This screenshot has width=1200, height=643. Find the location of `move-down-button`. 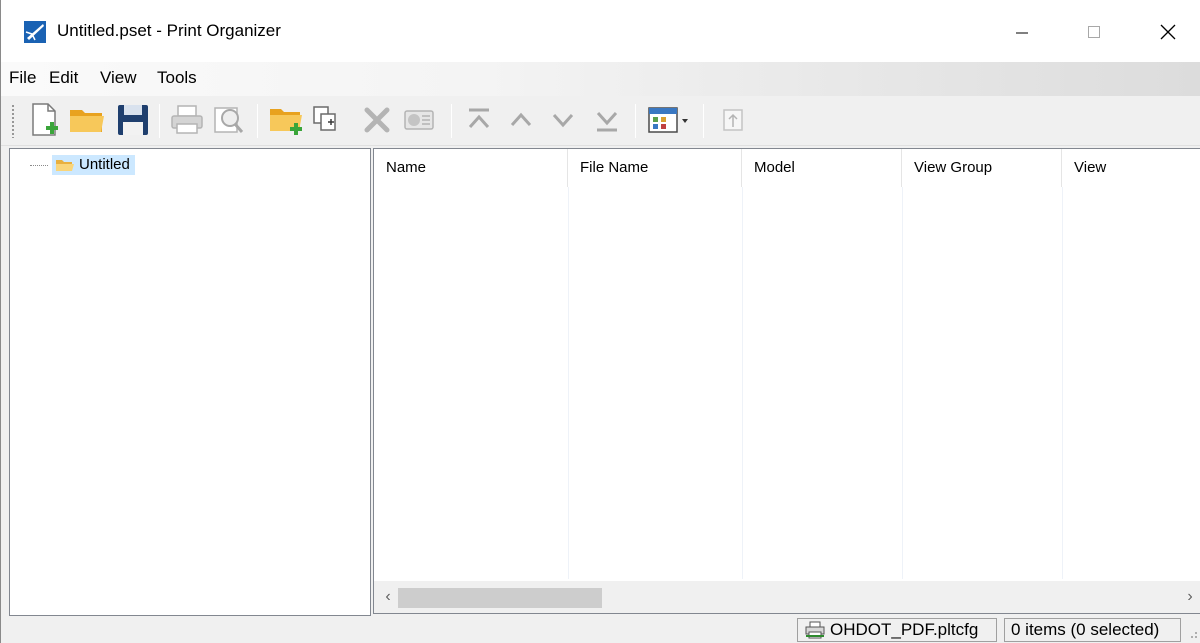

move-down-button is located at coordinates (563, 120).